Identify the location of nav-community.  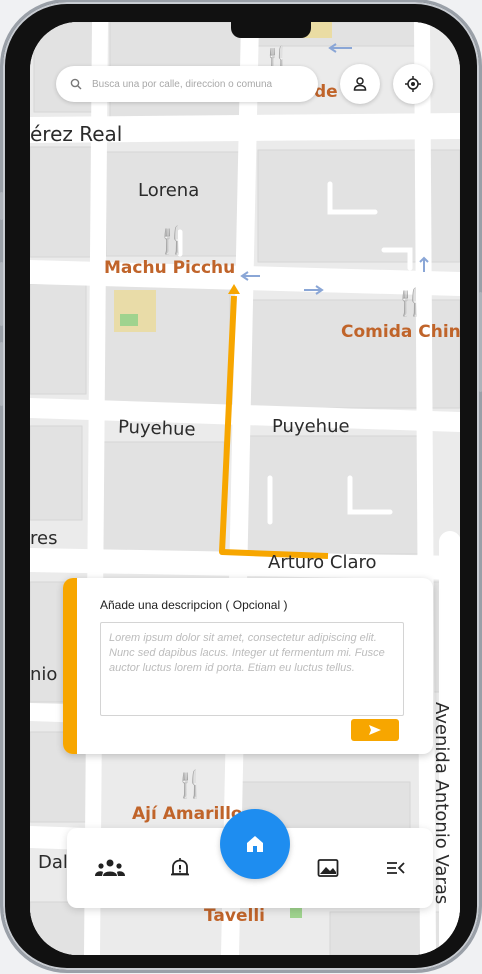
(110, 868).